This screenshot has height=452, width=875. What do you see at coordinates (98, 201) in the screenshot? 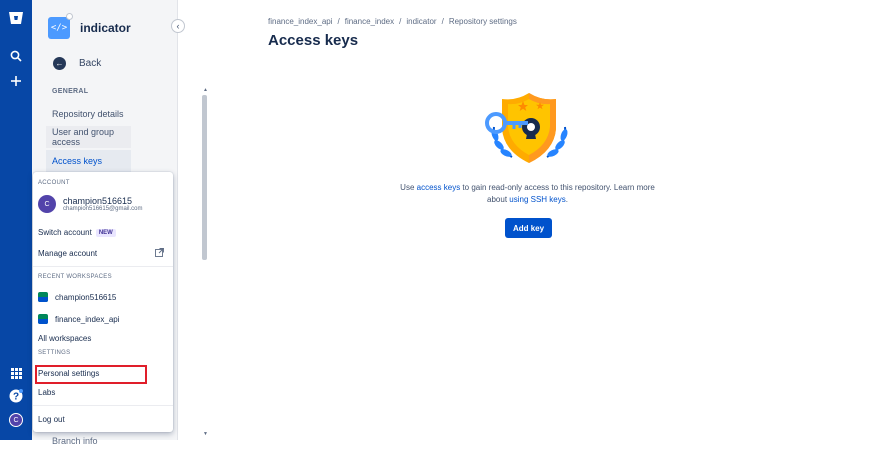
I see `user-name: champion516615` at bounding box center [98, 201].